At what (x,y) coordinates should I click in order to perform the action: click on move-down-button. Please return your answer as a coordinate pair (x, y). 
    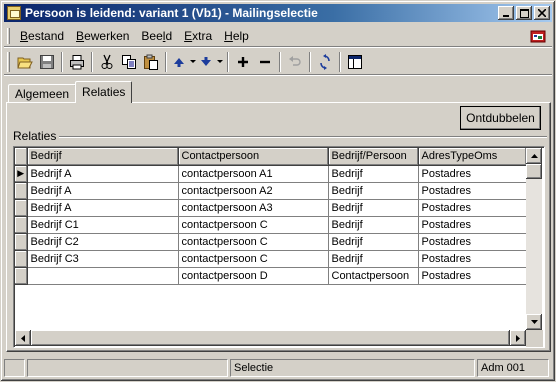
    Looking at the image, I should click on (206, 62).